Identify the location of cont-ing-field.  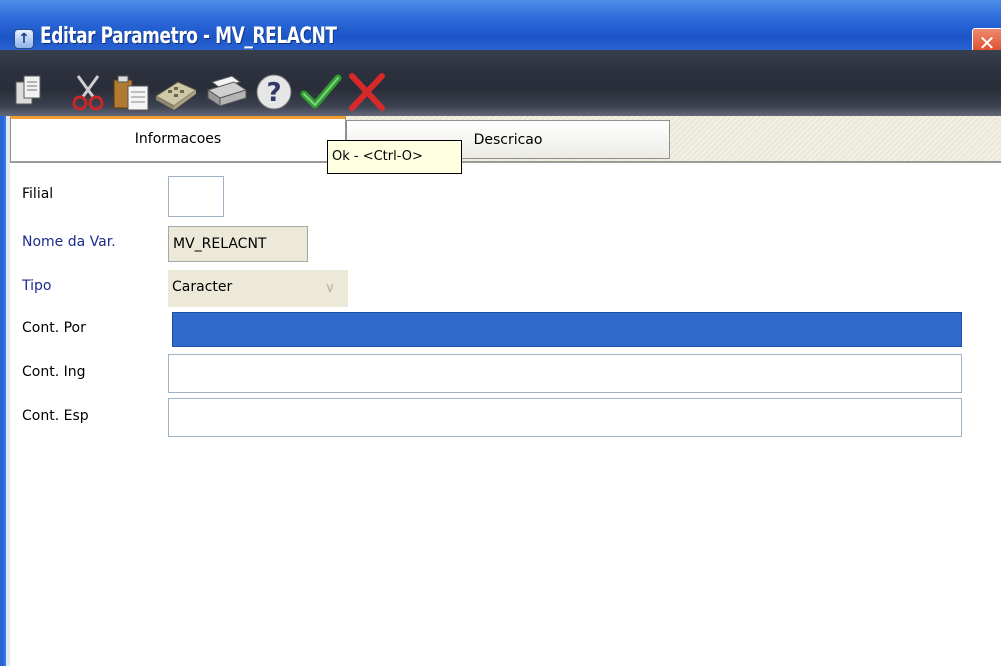
(565, 373).